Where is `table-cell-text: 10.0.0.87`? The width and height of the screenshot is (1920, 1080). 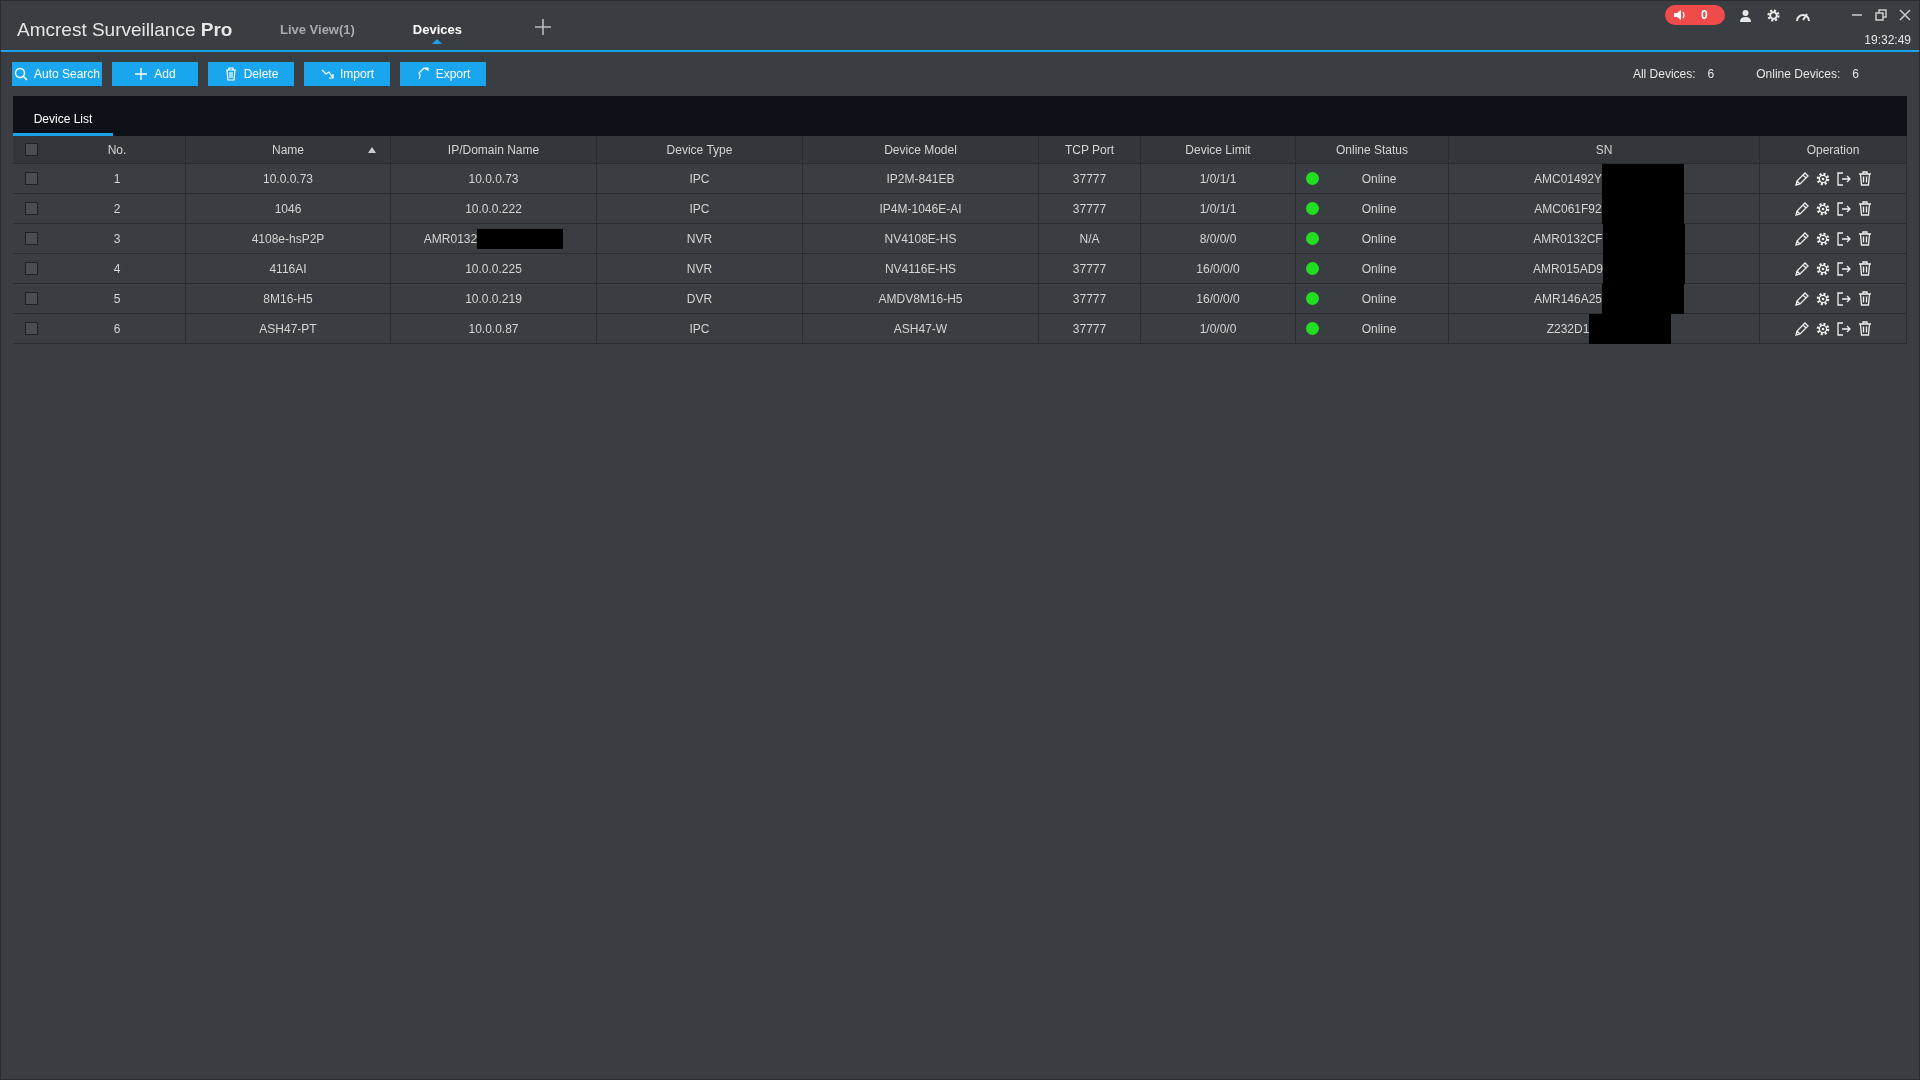 table-cell-text: 10.0.0.87 is located at coordinates (493, 329).